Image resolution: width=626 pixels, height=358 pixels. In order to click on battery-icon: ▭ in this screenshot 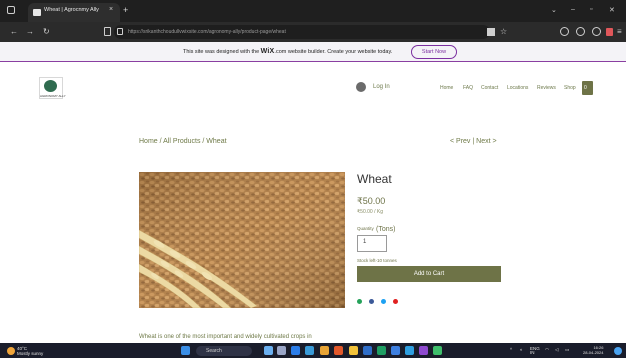, I will do `click(567, 350)`.